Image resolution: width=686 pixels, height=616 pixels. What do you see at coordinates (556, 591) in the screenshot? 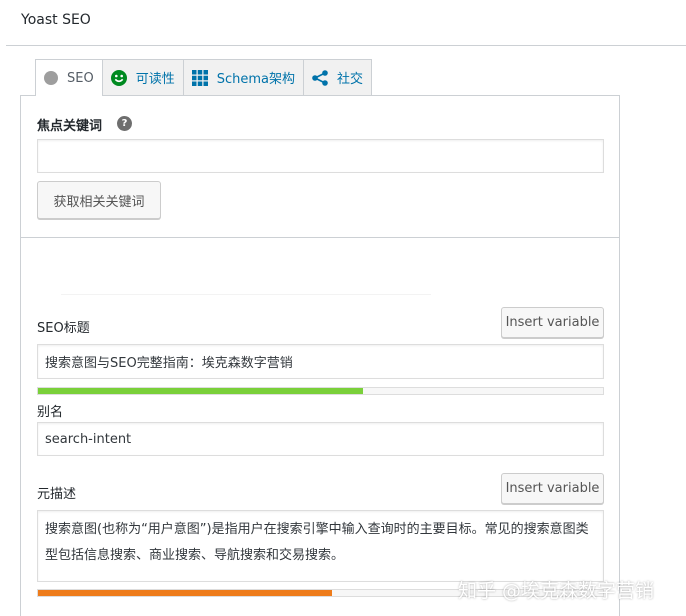
I see `watermark: 知乎 @埃克森数字营销` at bounding box center [556, 591].